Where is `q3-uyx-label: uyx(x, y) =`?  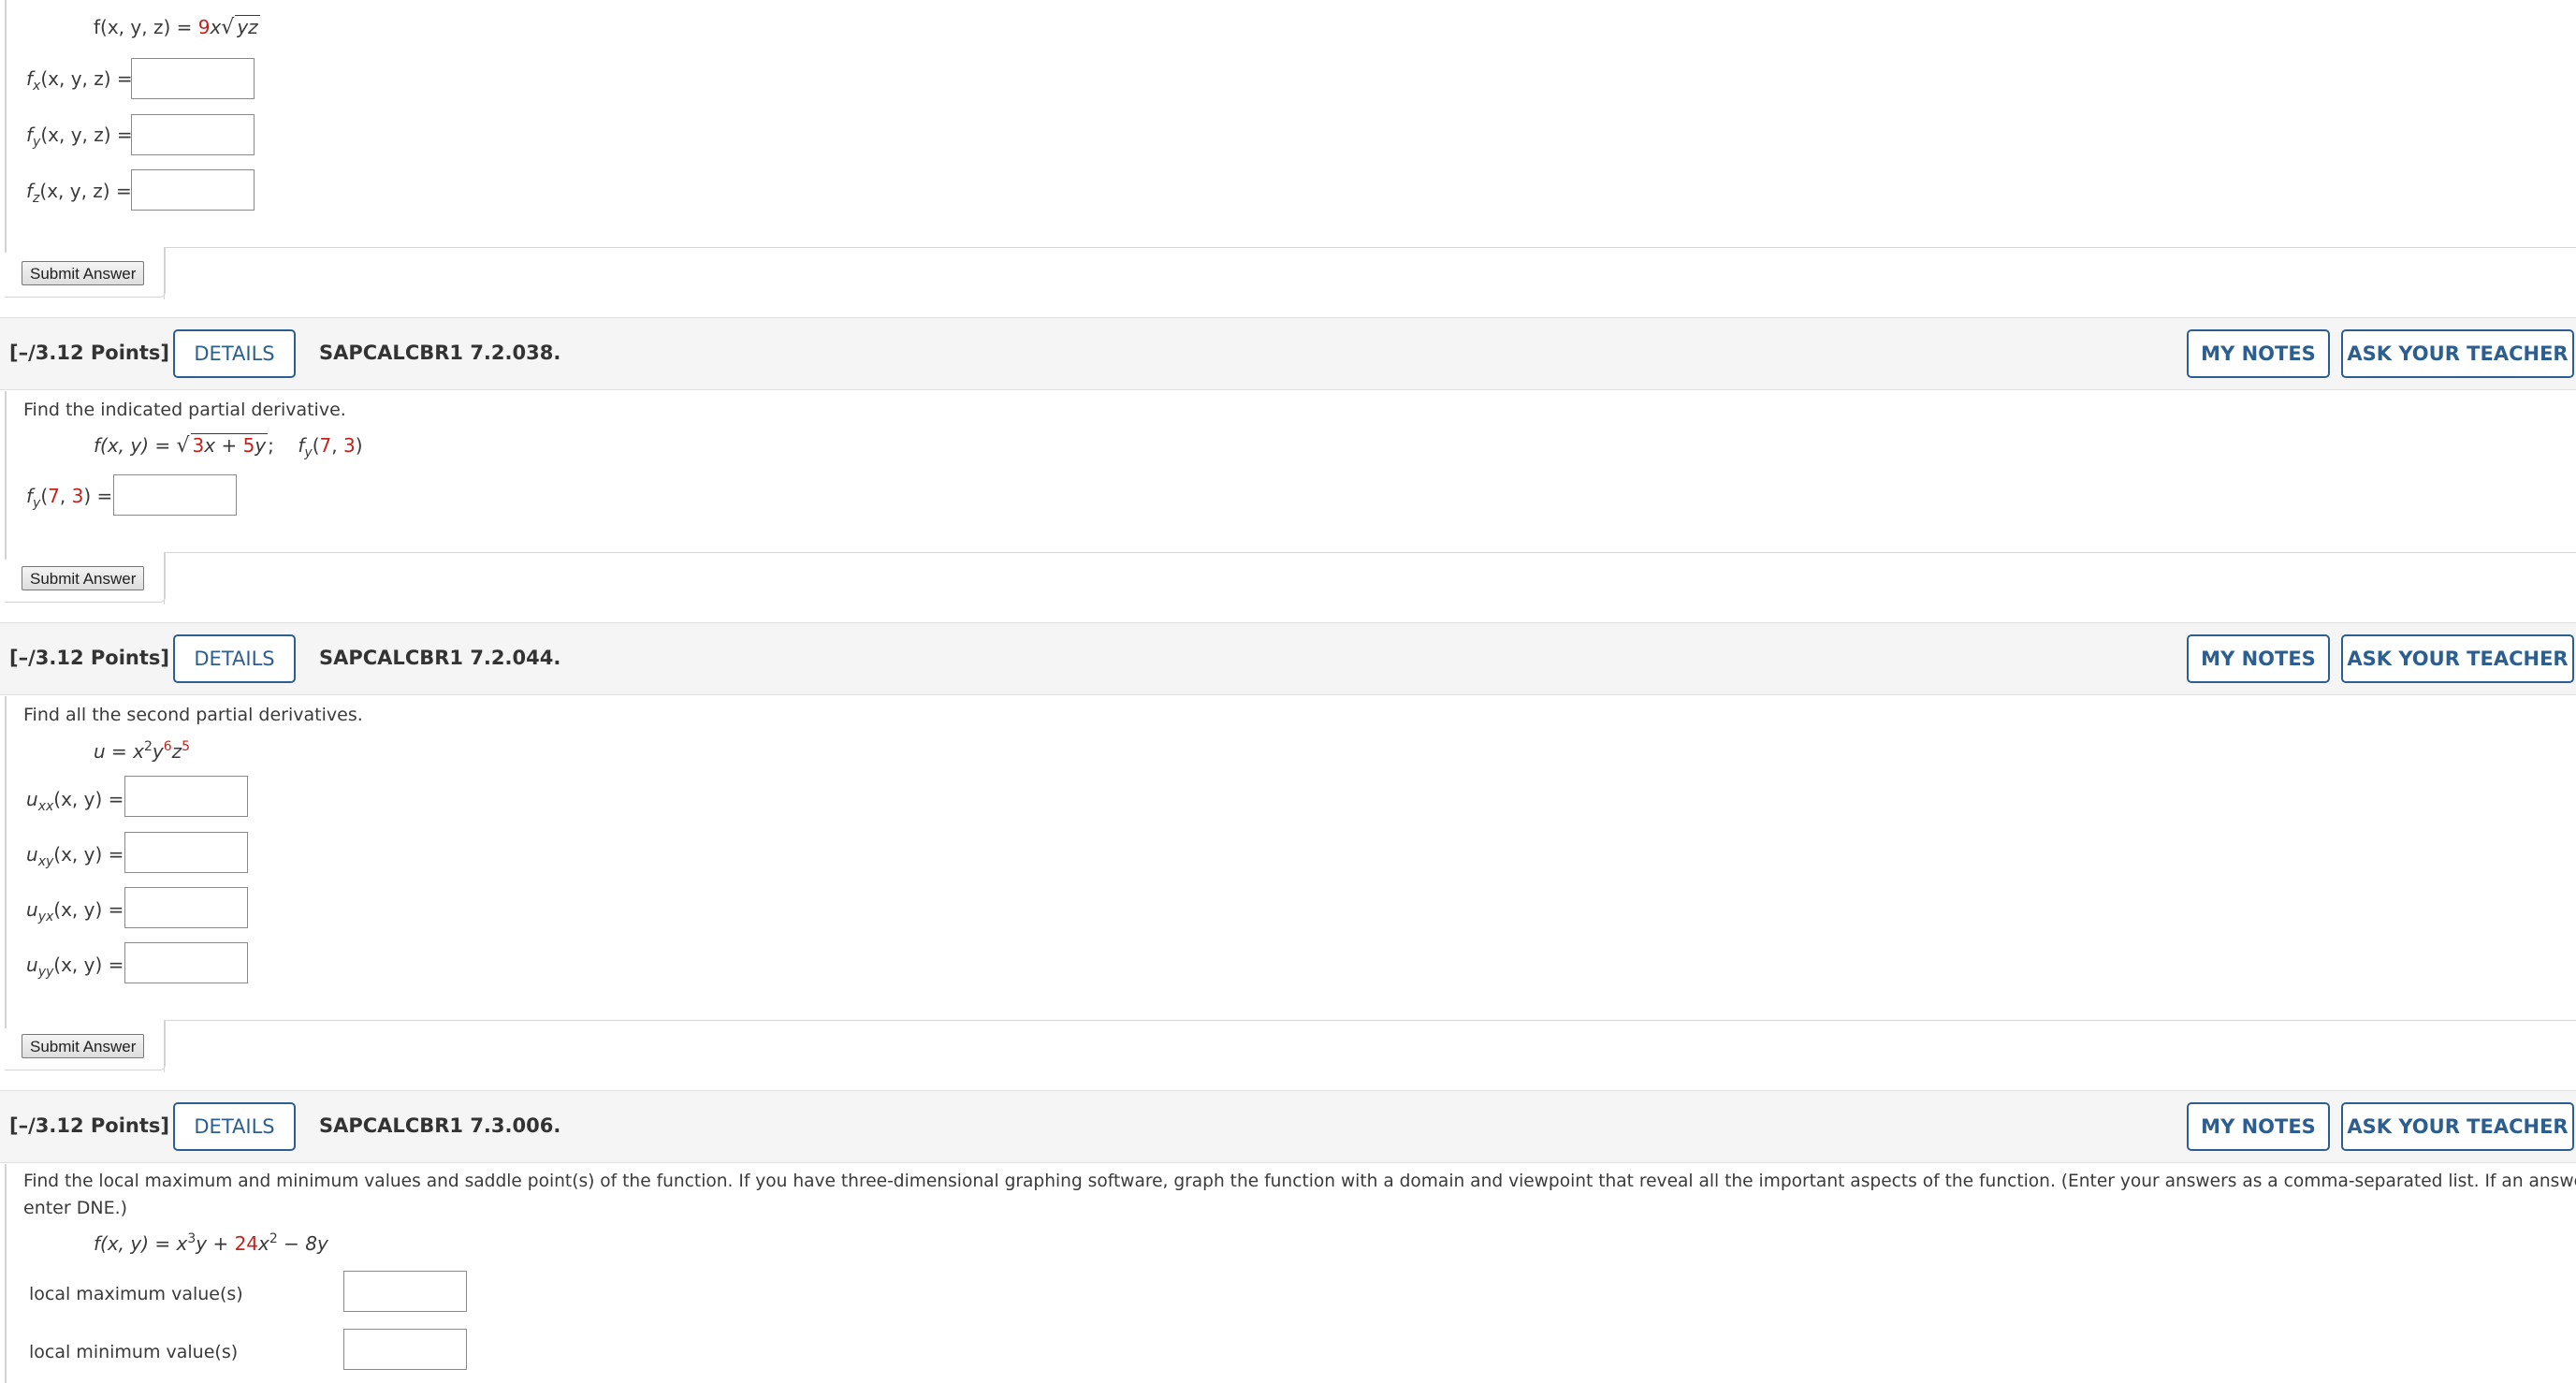
q3-uyx-label: uyx(x, y) = is located at coordinates (75, 911).